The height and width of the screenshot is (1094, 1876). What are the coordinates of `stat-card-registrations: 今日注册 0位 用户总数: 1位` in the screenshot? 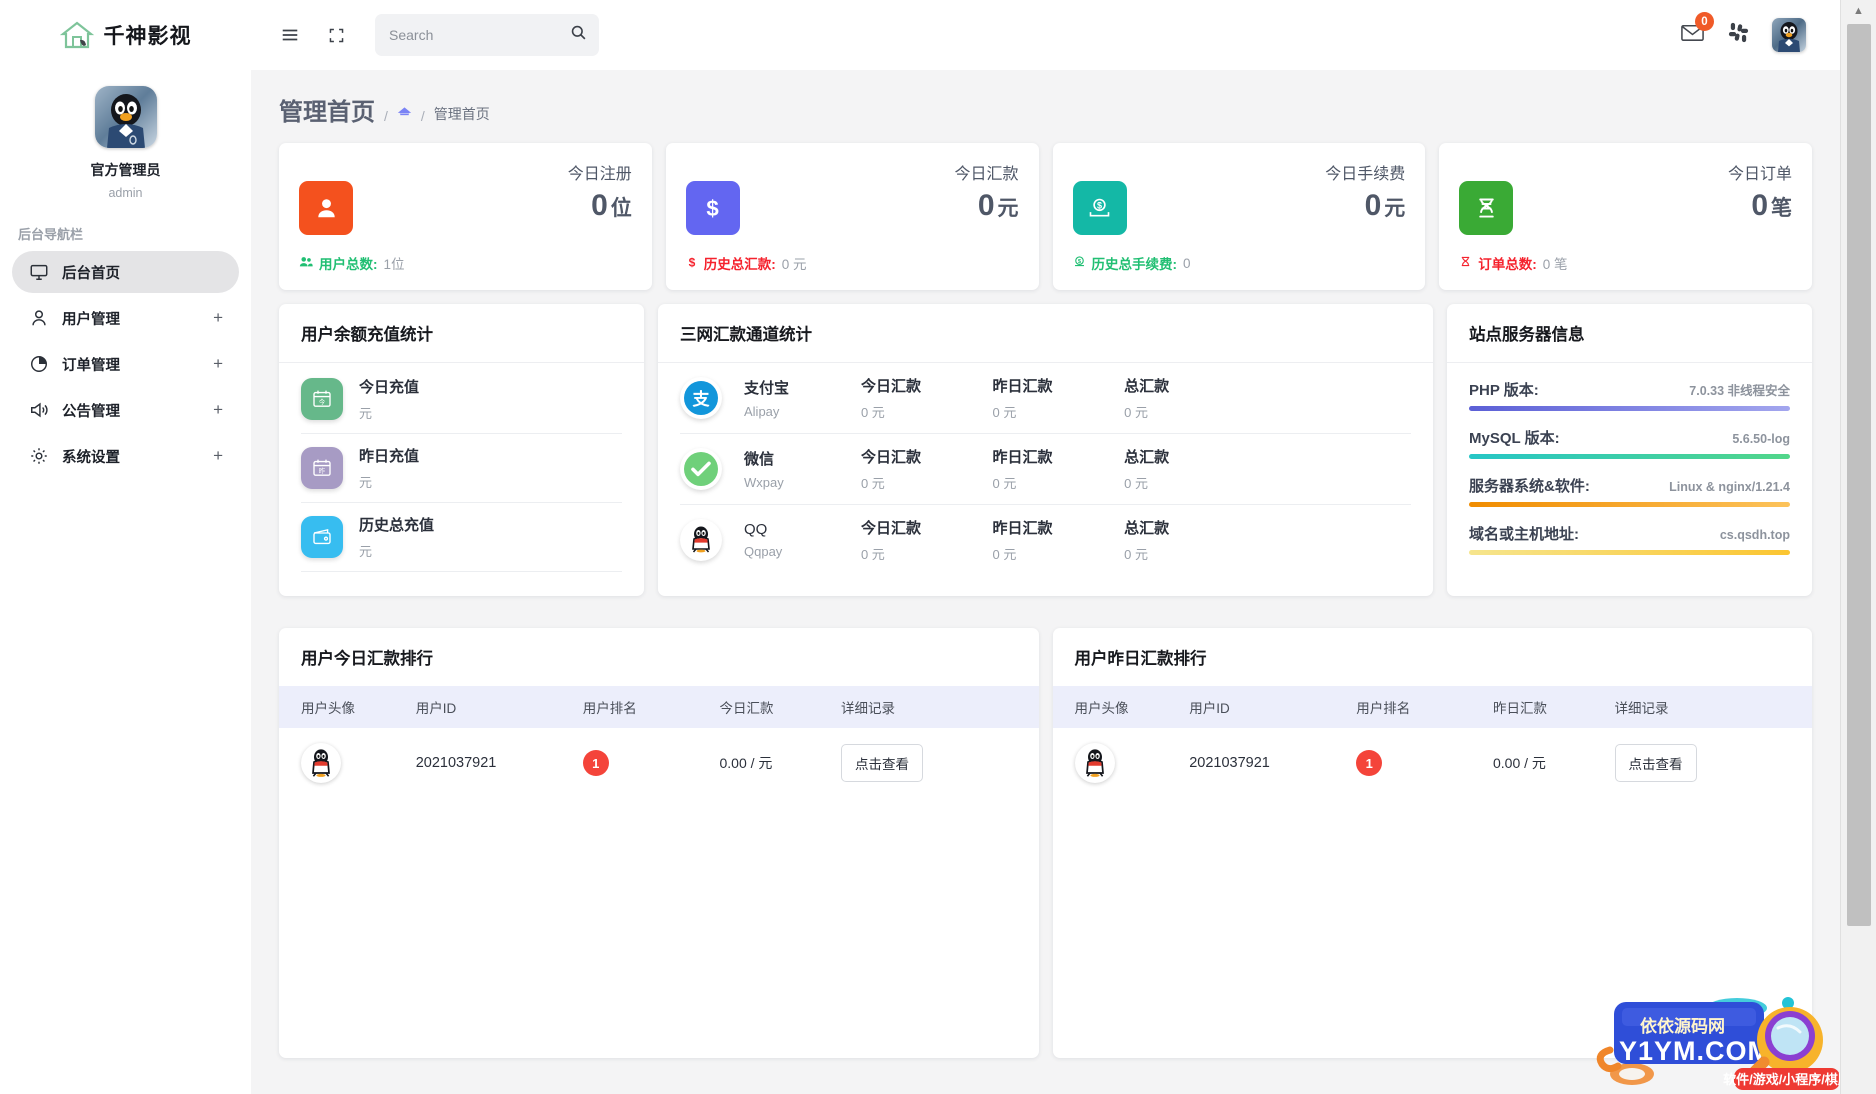 It's located at (465, 216).